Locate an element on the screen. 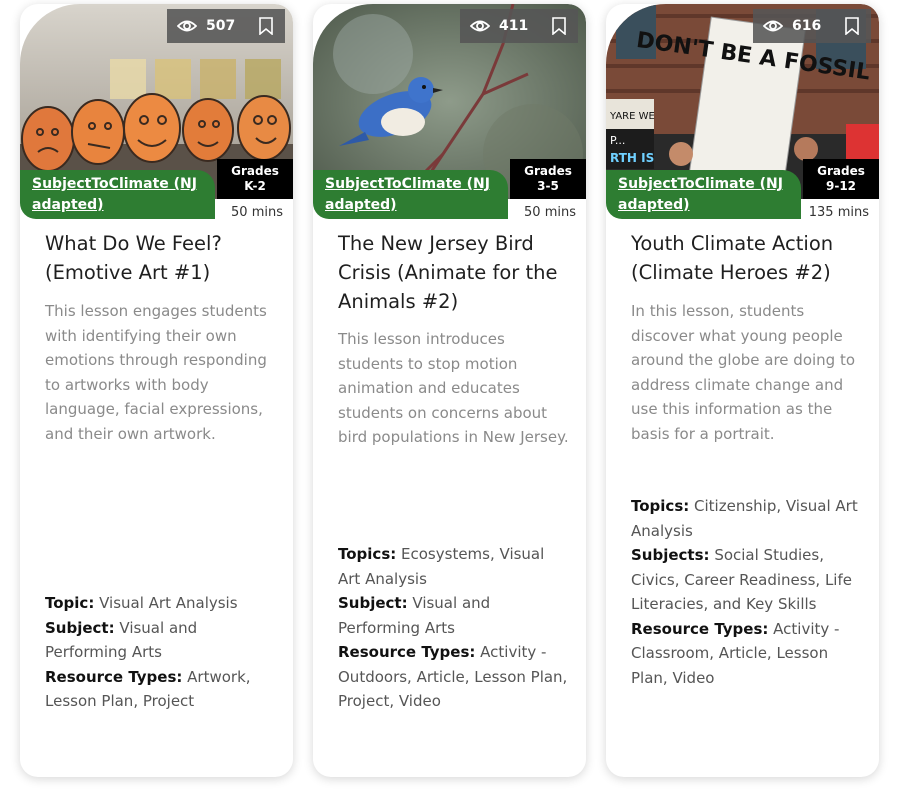  duration: 135 mins is located at coordinates (838, 212).